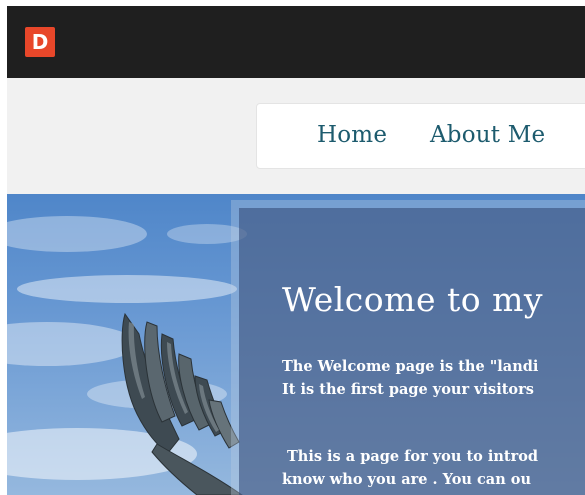 The image size is (585, 495). I want to click on nav-link-home: Home, so click(352, 135).